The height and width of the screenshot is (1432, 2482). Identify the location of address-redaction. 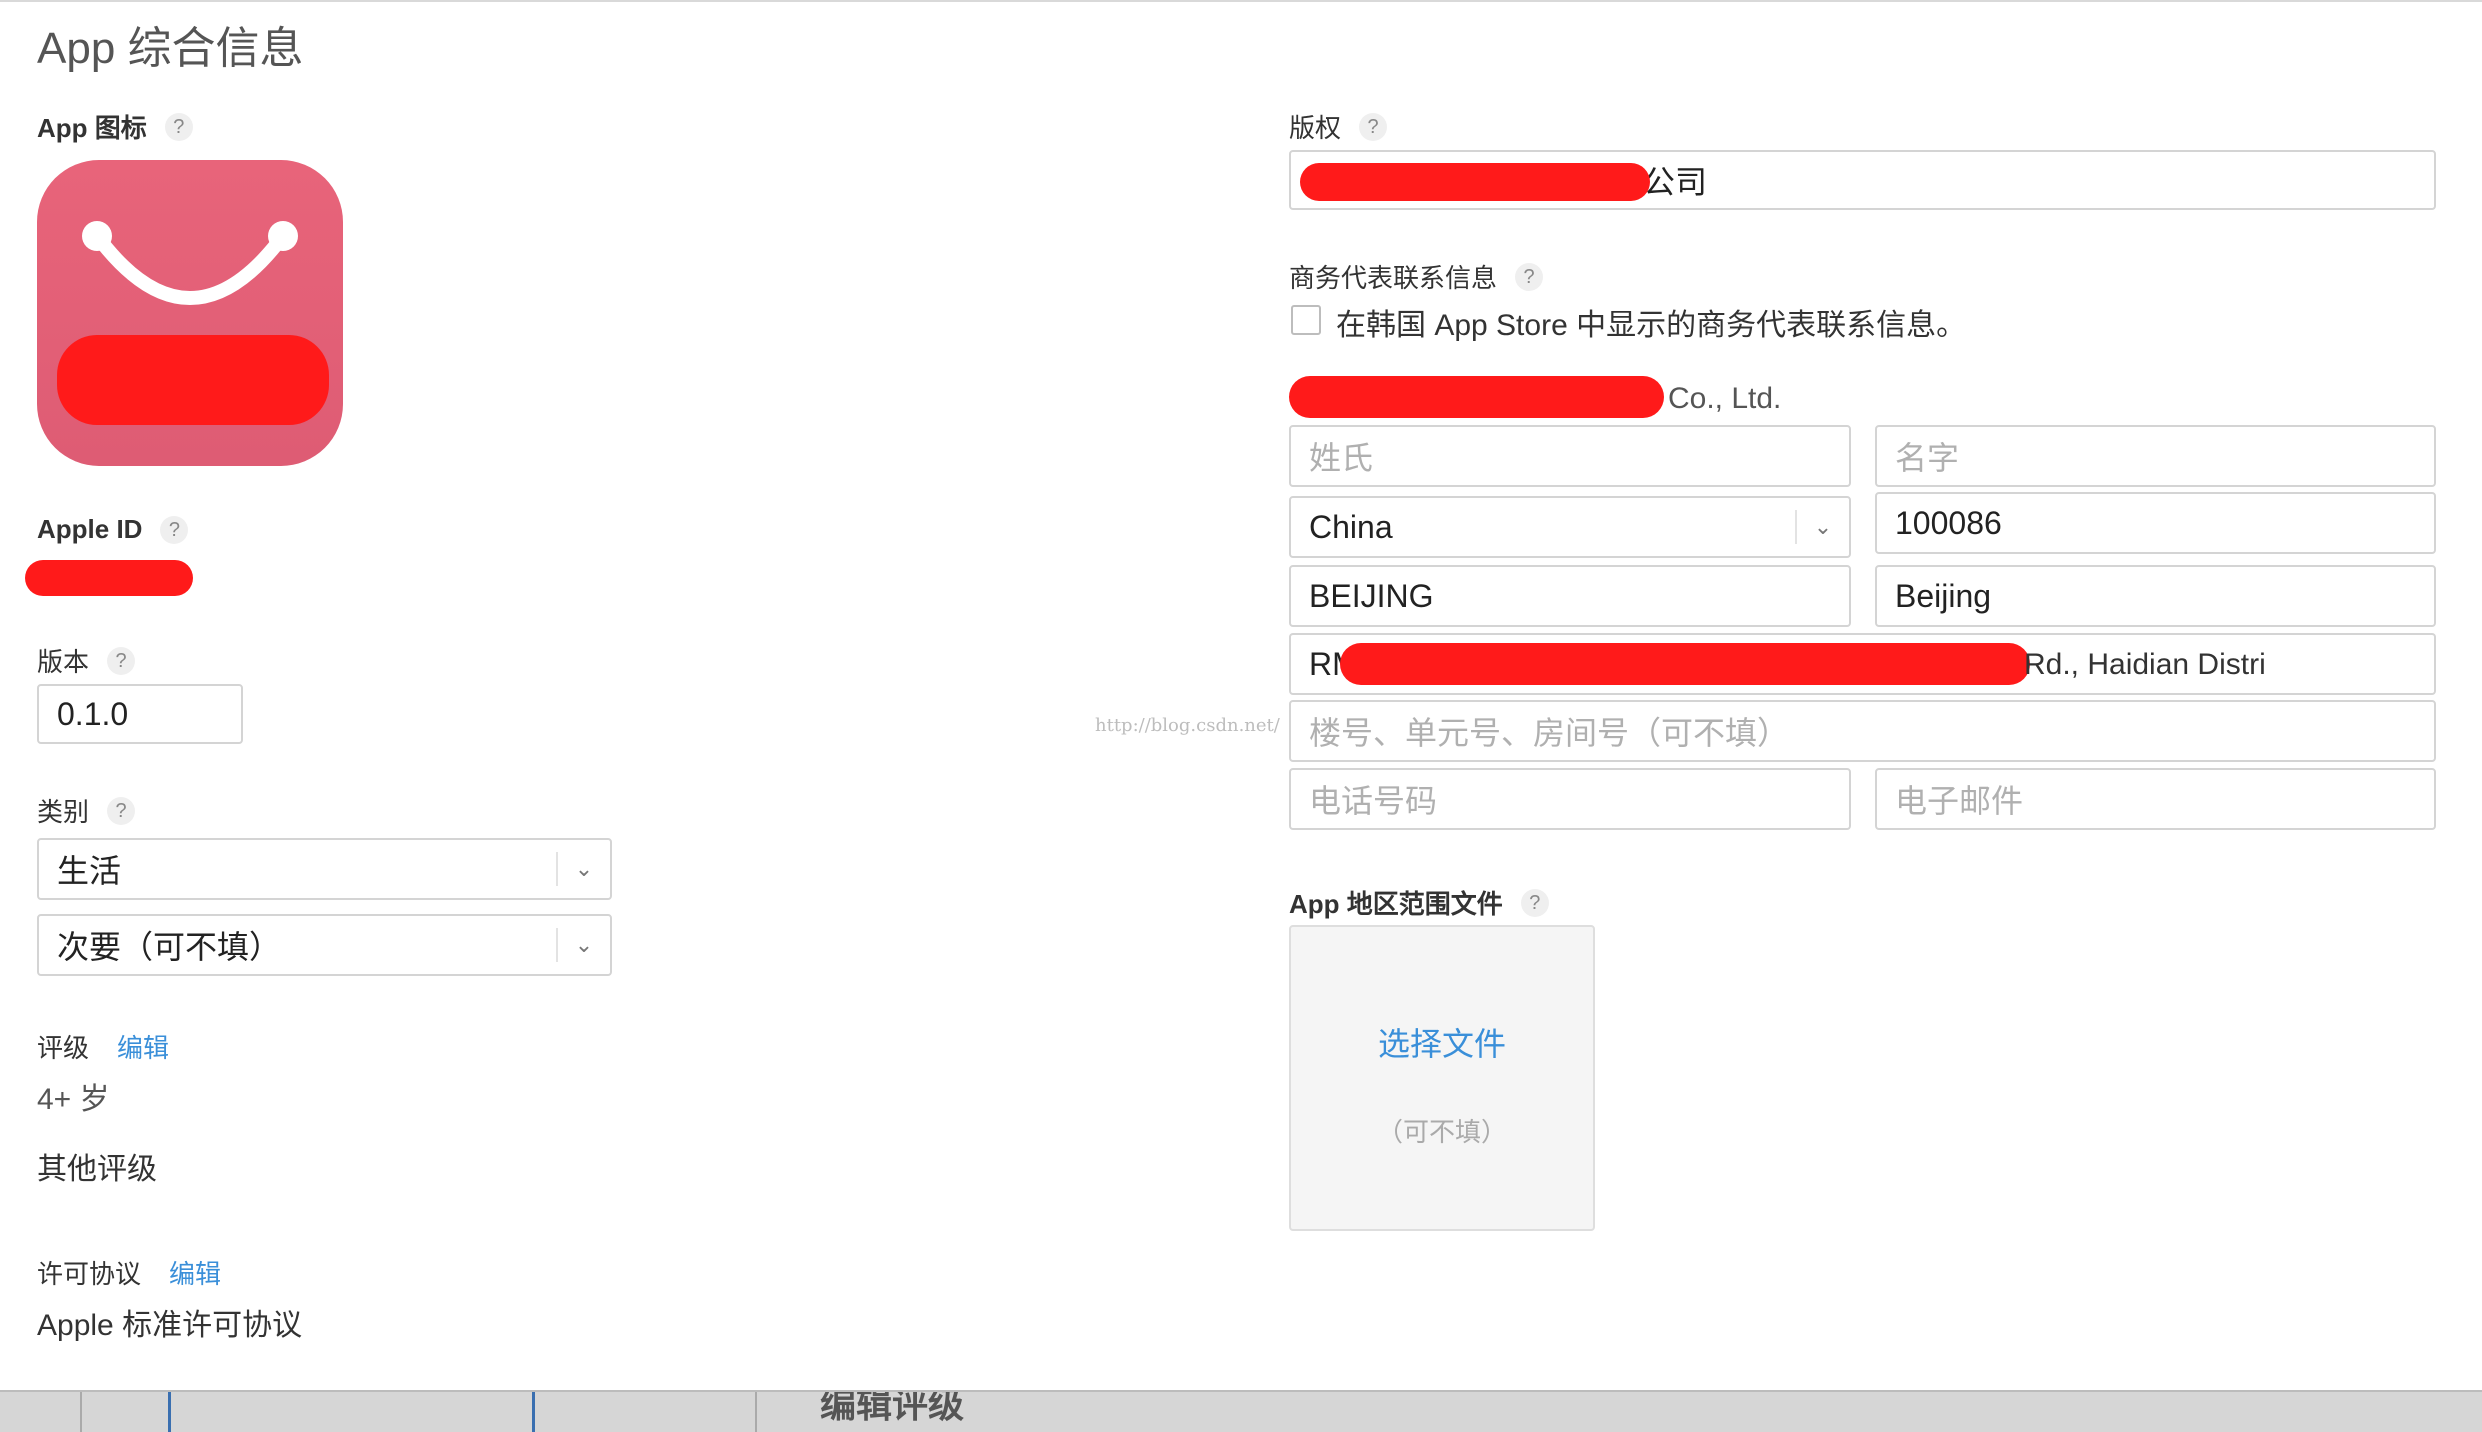
(1685, 664).